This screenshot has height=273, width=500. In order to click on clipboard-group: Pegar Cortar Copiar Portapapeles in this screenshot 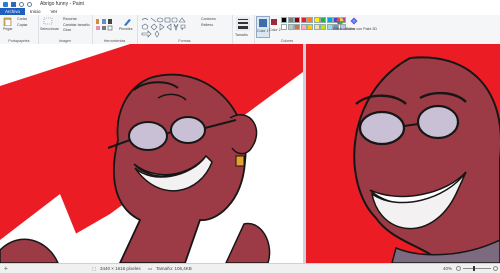, I will do `click(19, 29)`.